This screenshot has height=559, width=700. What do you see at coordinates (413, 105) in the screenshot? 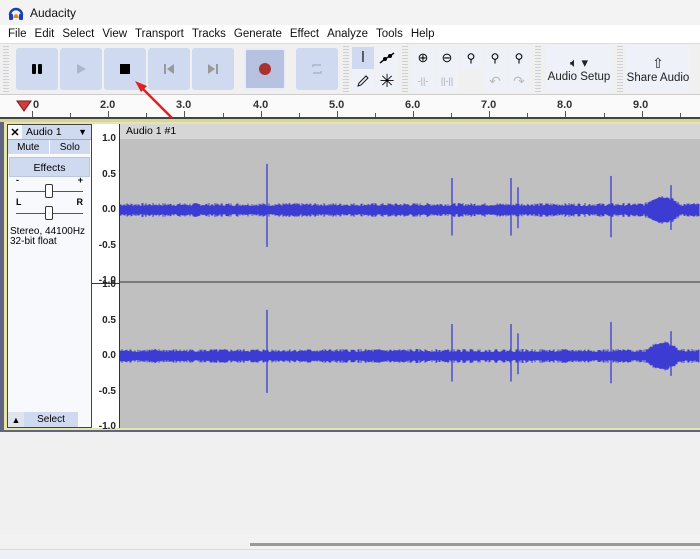
I see `ruler-label: 6.0` at bounding box center [413, 105].